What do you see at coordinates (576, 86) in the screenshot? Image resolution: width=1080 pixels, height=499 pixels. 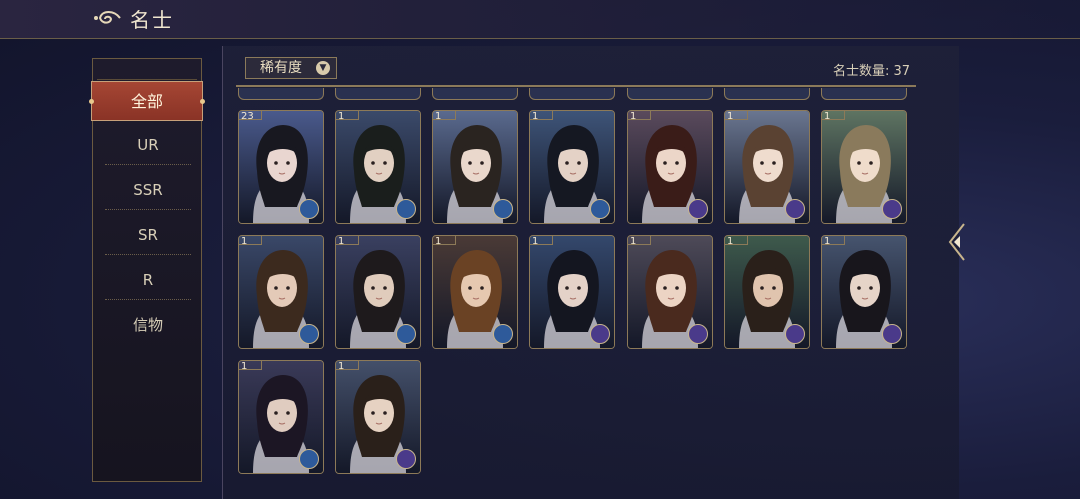 I see `header-divider` at bounding box center [576, 86].